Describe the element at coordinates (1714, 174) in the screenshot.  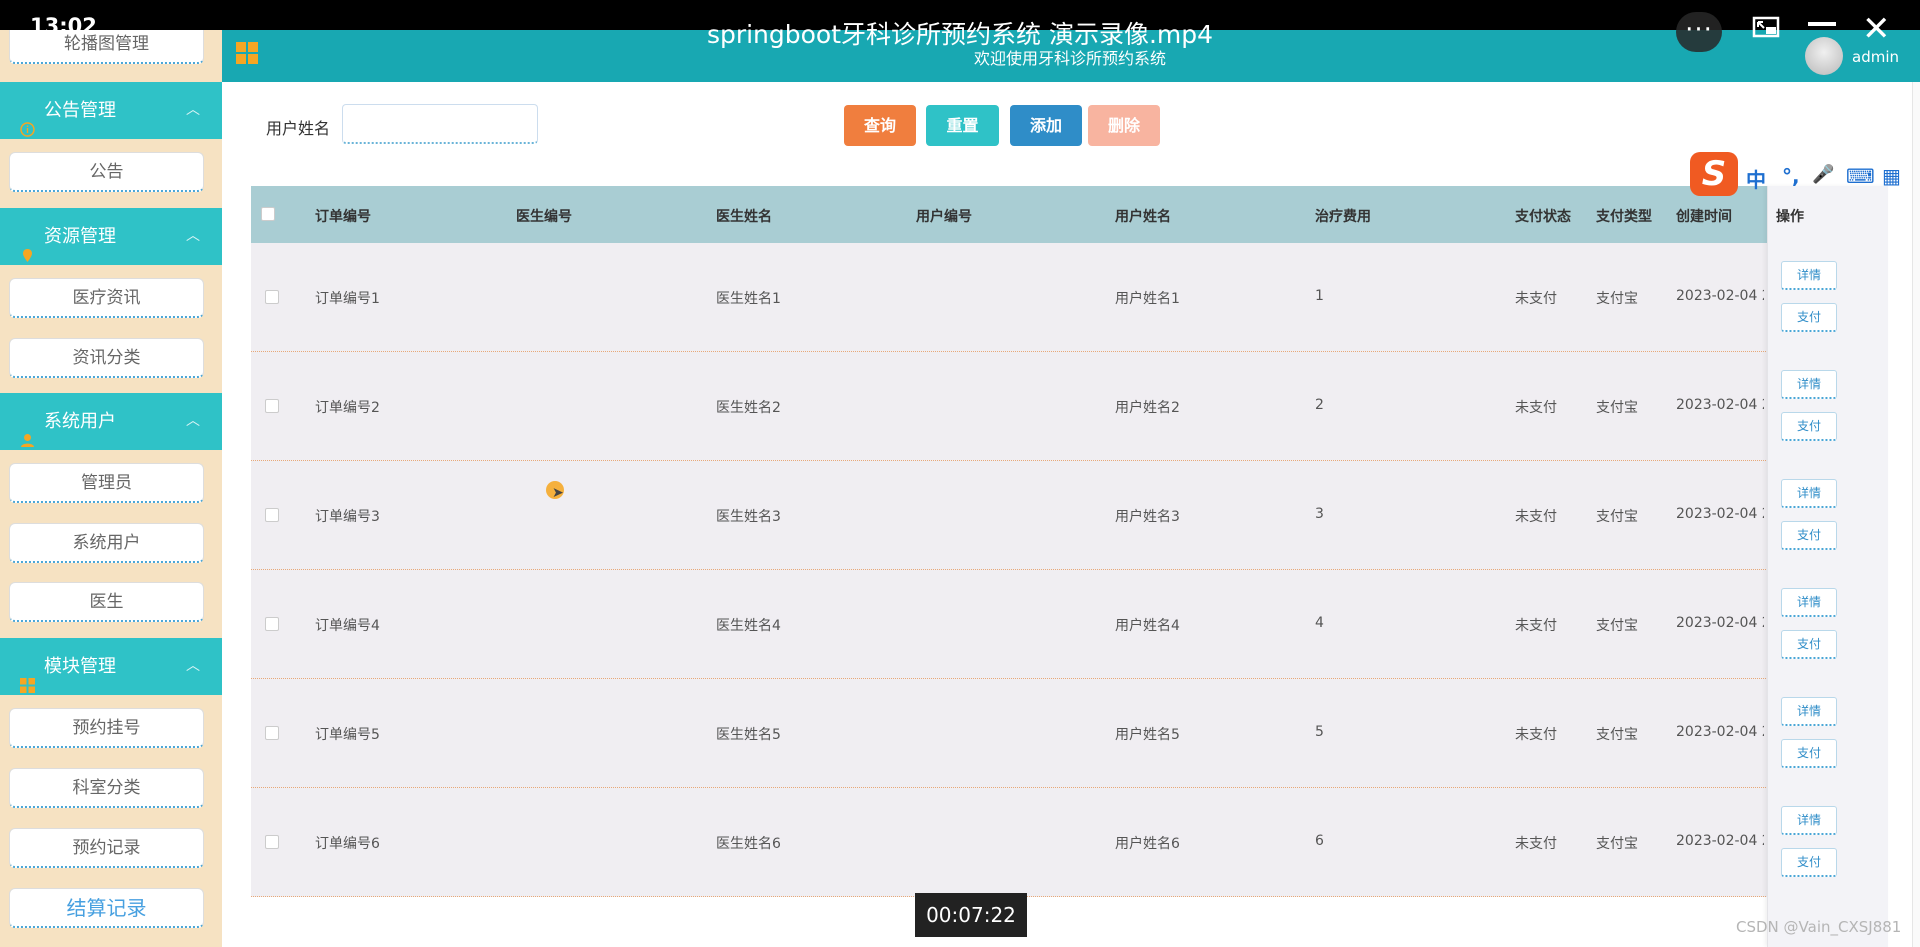
I see `sogou-logo-icon: S` at that location.